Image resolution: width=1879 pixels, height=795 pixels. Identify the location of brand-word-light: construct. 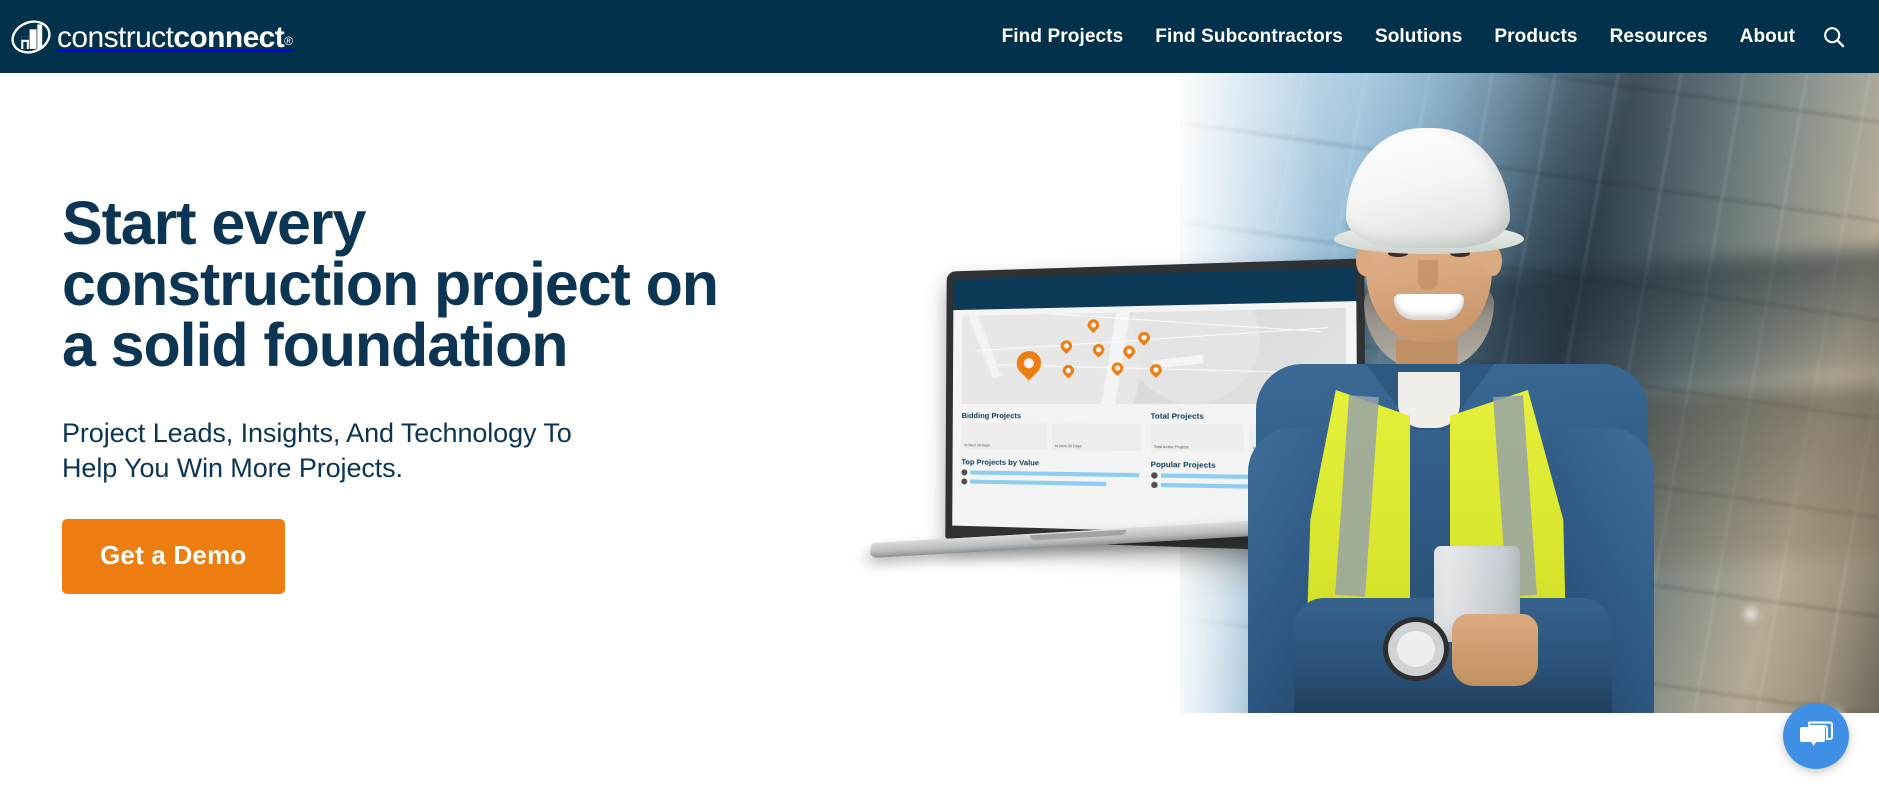
(115, 37).